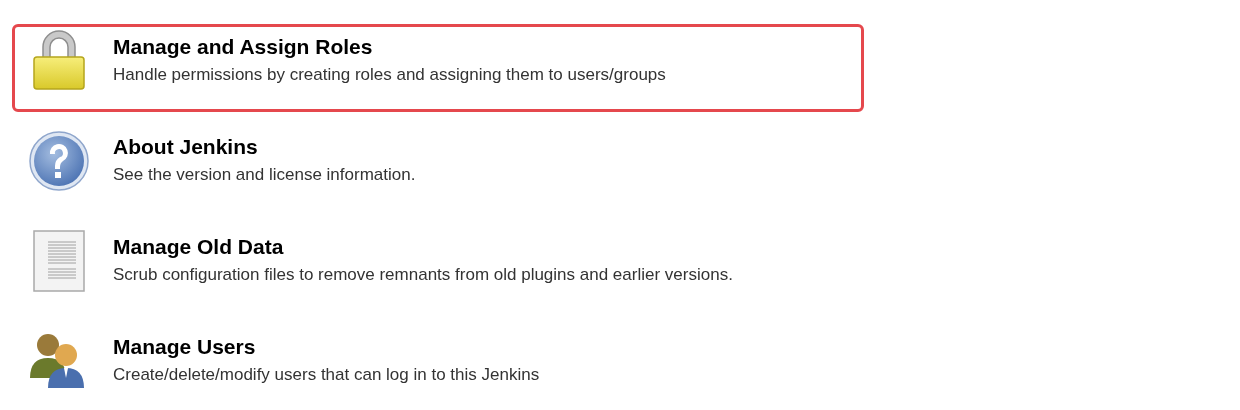 The width and height of the screenshot is (1240, 410). What do you see at coordinates (438, 168) in the screenshot?
I see `menu-item: About Jenkins See the version and license information.` at bounding box center [438, 168].